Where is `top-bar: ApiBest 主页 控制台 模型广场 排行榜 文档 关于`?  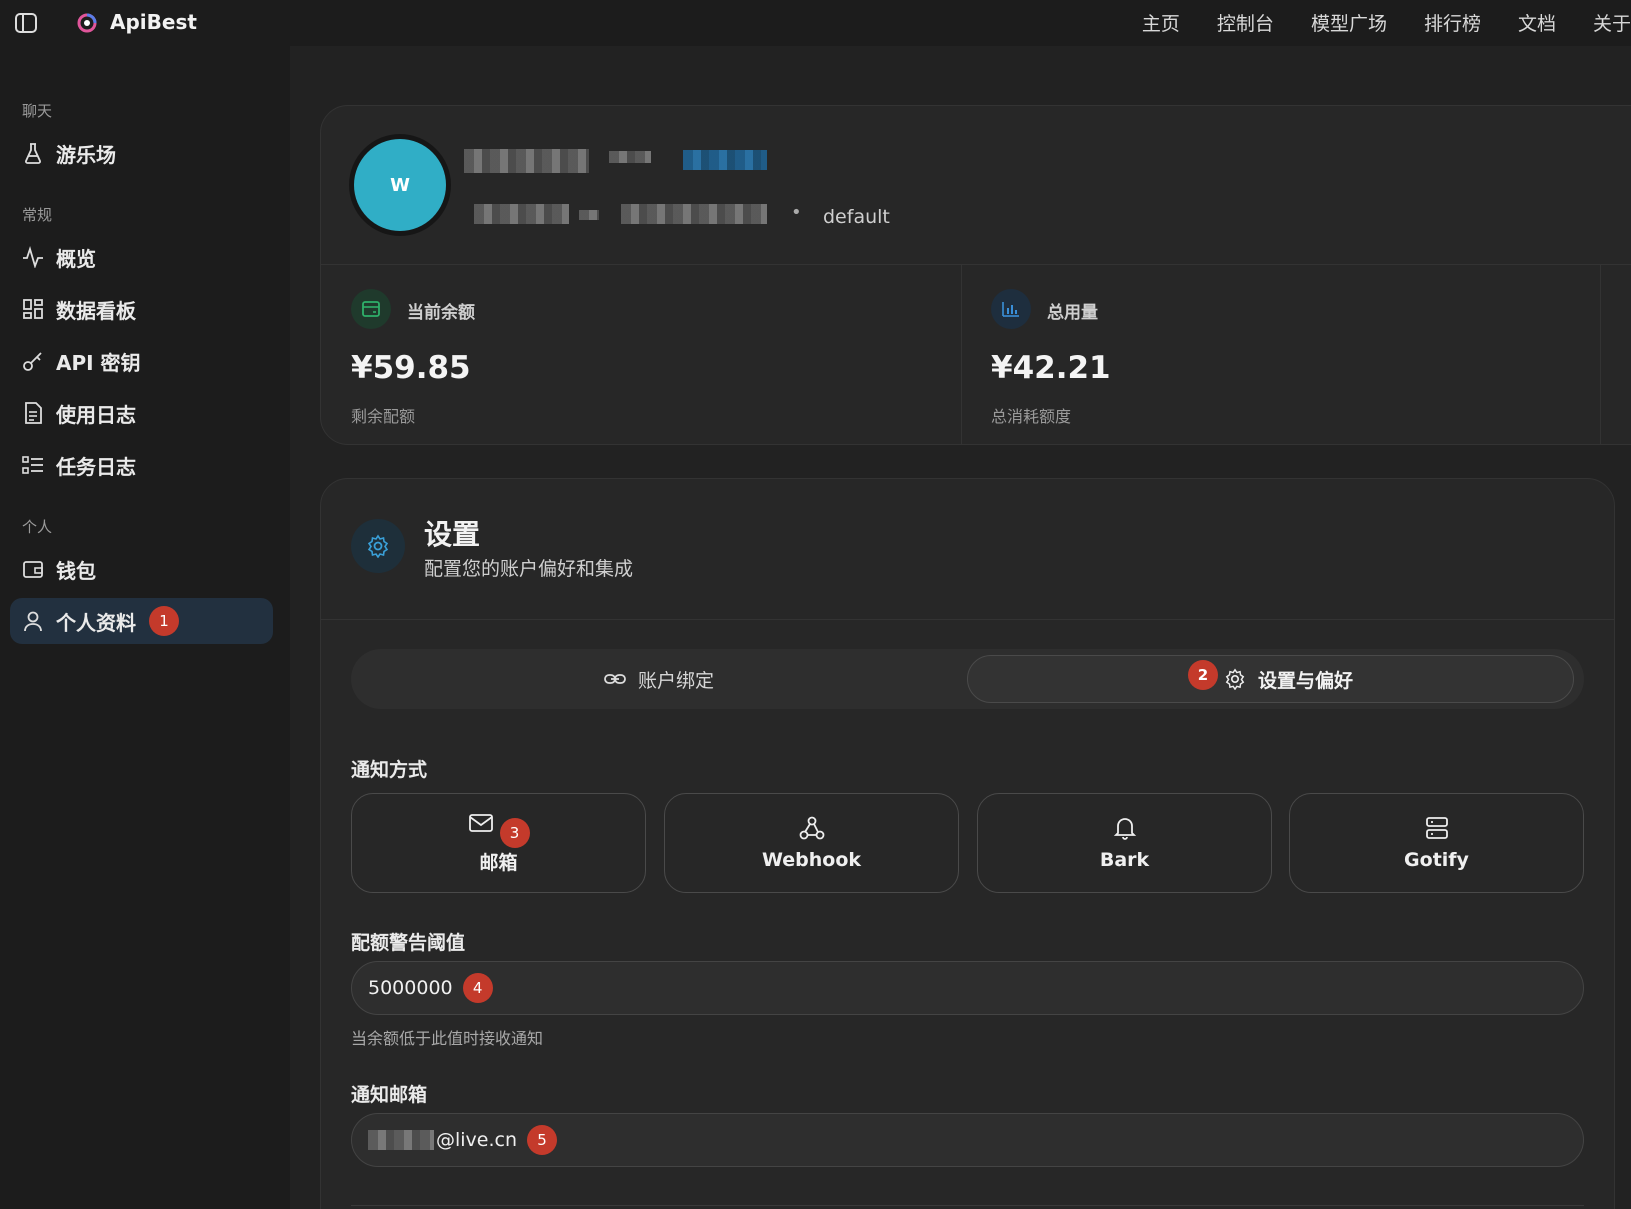
top-bar: ApiBest 主页 控制台 模型广场 排行榜 文档 关于 is located at coordinates (815, 23).